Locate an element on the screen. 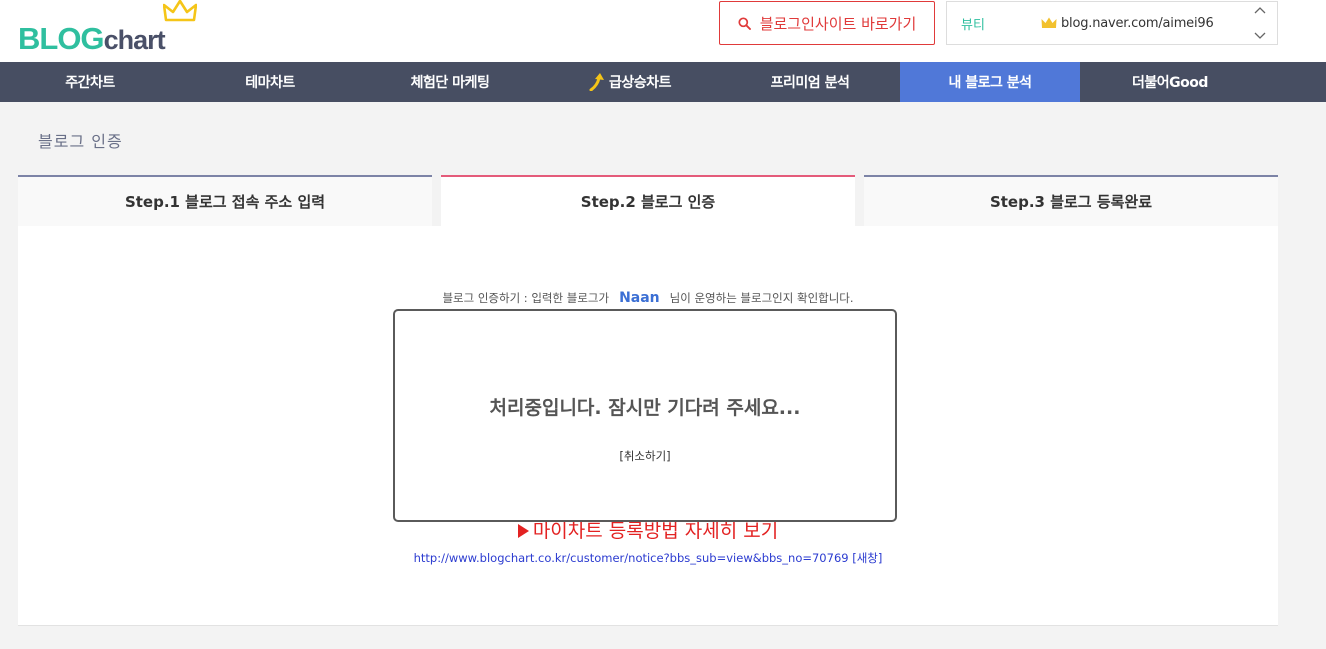 The height and width of the screenshot is (649, 1326). chevron-down-icon is located at coordinates (1260, 35).